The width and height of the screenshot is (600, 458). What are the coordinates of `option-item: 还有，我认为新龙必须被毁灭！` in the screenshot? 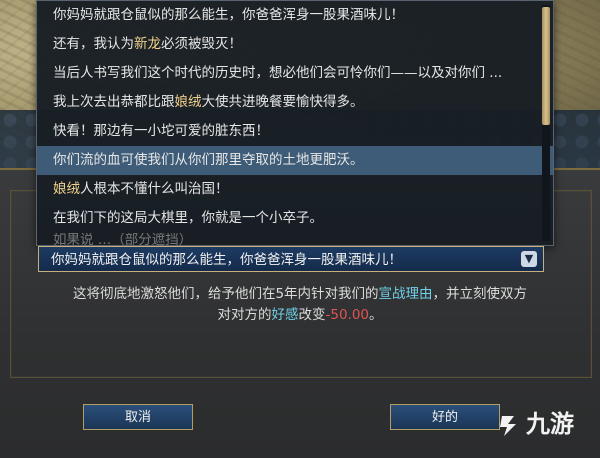 It's located at (295, 44).